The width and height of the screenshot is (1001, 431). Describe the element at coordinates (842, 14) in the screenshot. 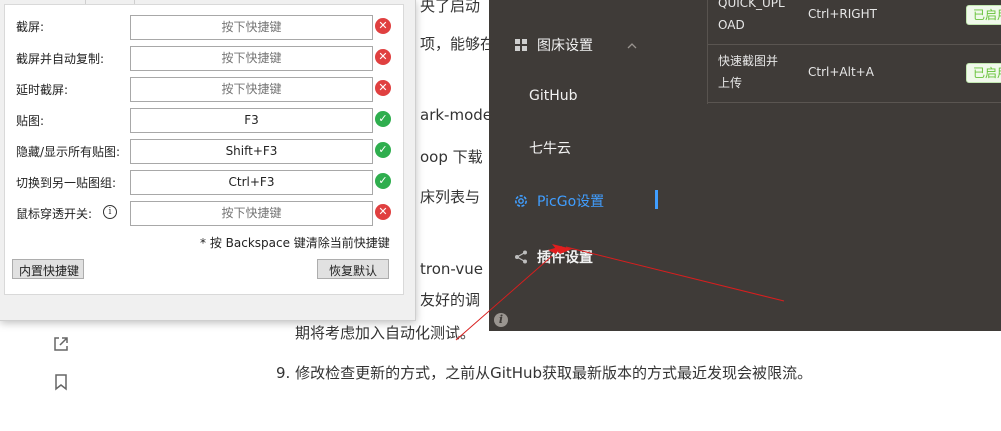

I see `shortcut-key: Ctrl+RIGHT` at that location.